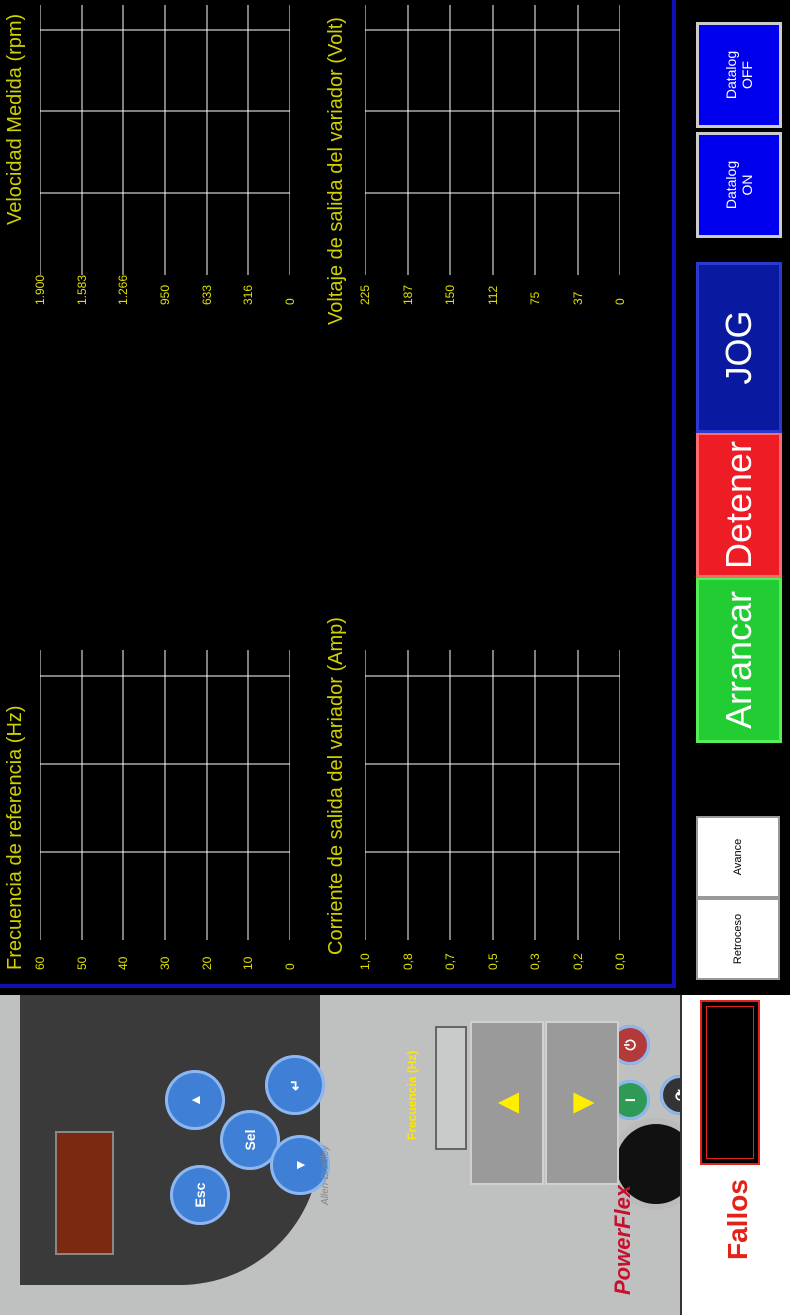 The image size is (790, 1315). I want to click on datalog-off-button: Datalog OFF, so click(739, 75).